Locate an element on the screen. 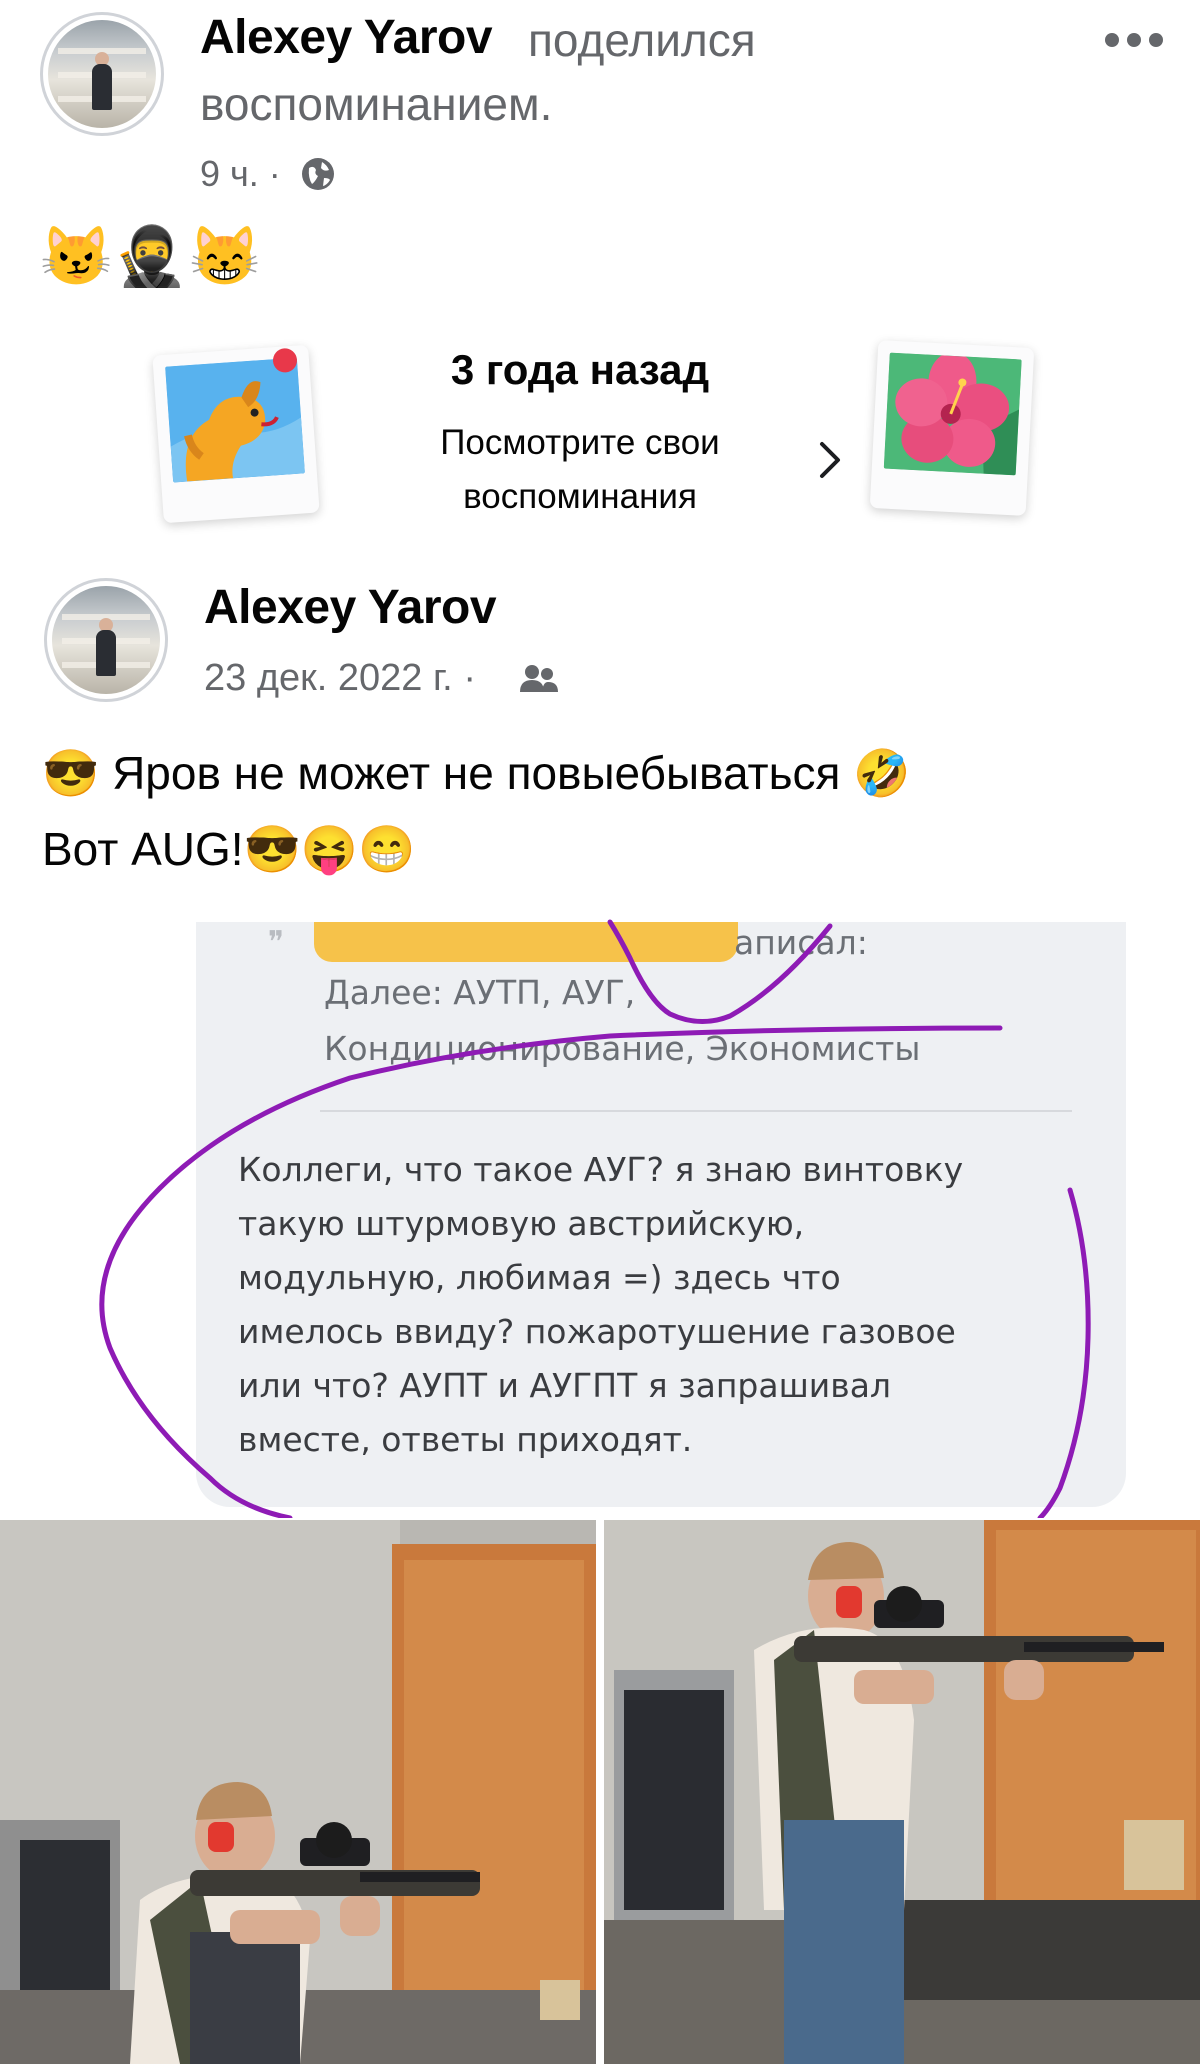 The width and height of the screenshot is (1200, 2064). emoji-group: 😎😝😁 is located at coordinates (329, 849).